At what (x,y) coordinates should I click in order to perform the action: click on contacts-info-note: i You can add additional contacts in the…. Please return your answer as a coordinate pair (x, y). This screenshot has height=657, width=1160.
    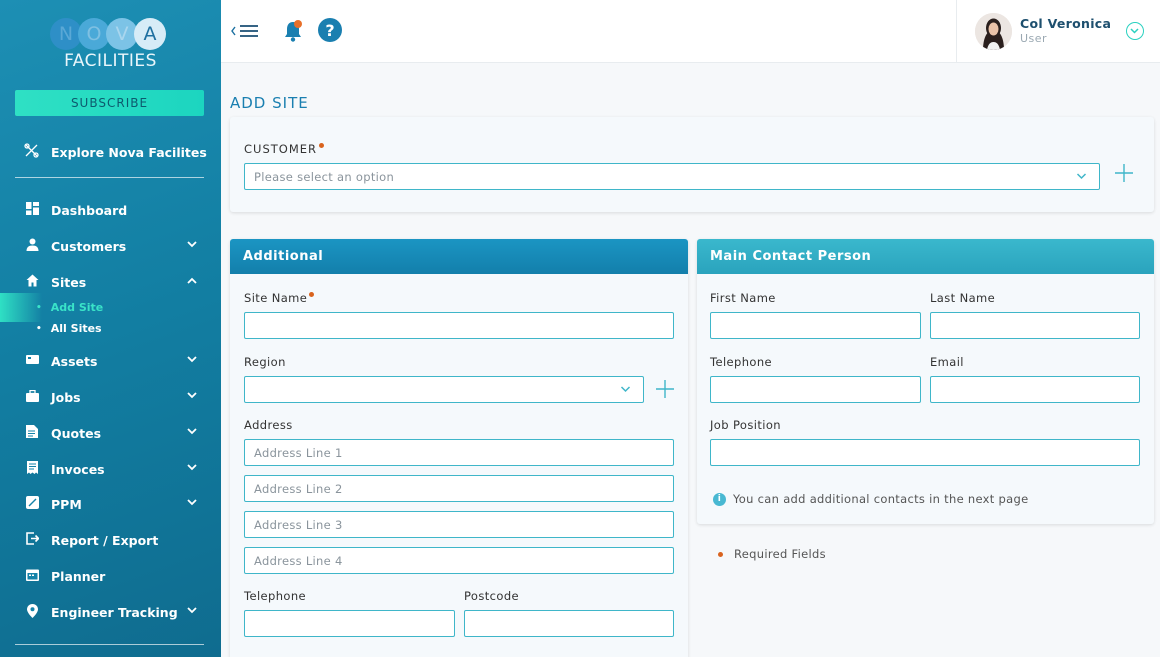
    Looking at the image, I should click on (870, 499).